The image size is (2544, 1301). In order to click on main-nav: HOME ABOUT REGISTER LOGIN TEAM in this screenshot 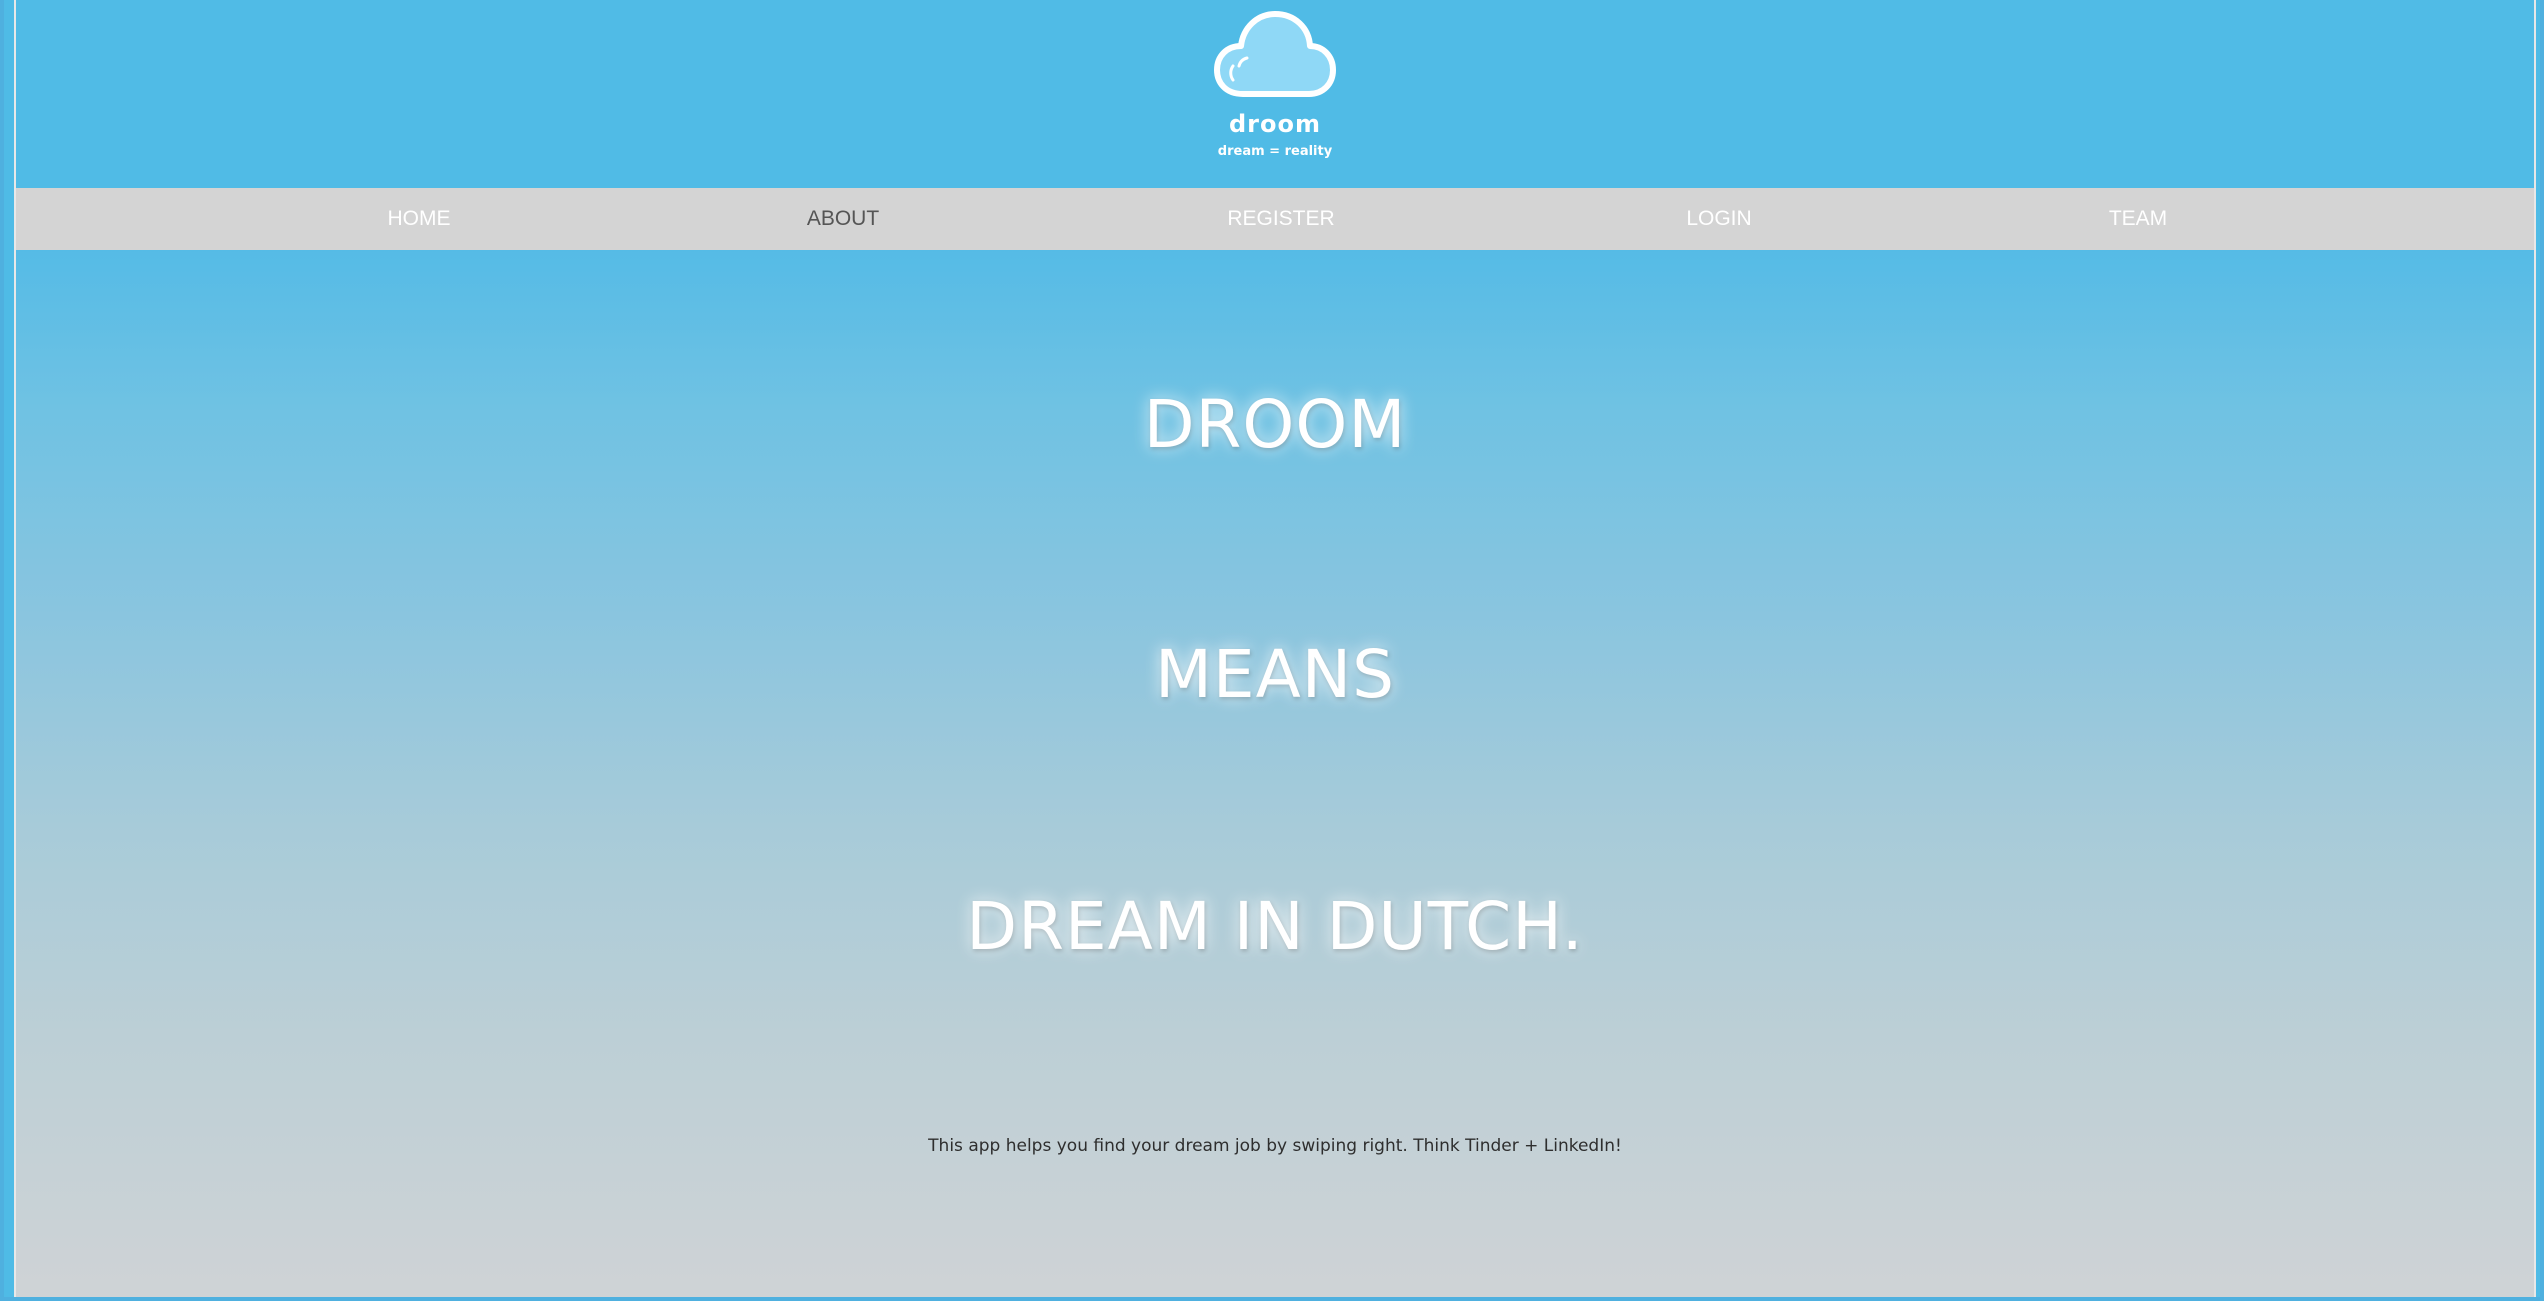, I will do `click(1275, 219)`.